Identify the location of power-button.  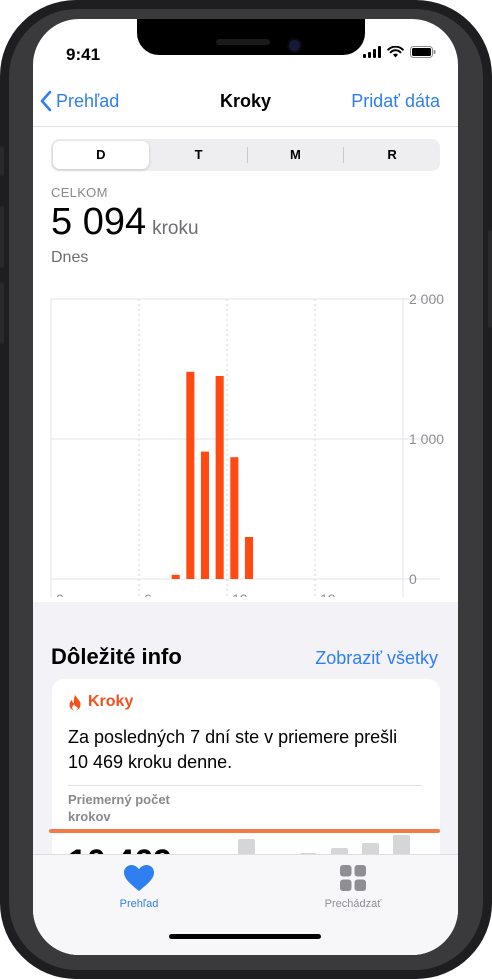
(490, 279).